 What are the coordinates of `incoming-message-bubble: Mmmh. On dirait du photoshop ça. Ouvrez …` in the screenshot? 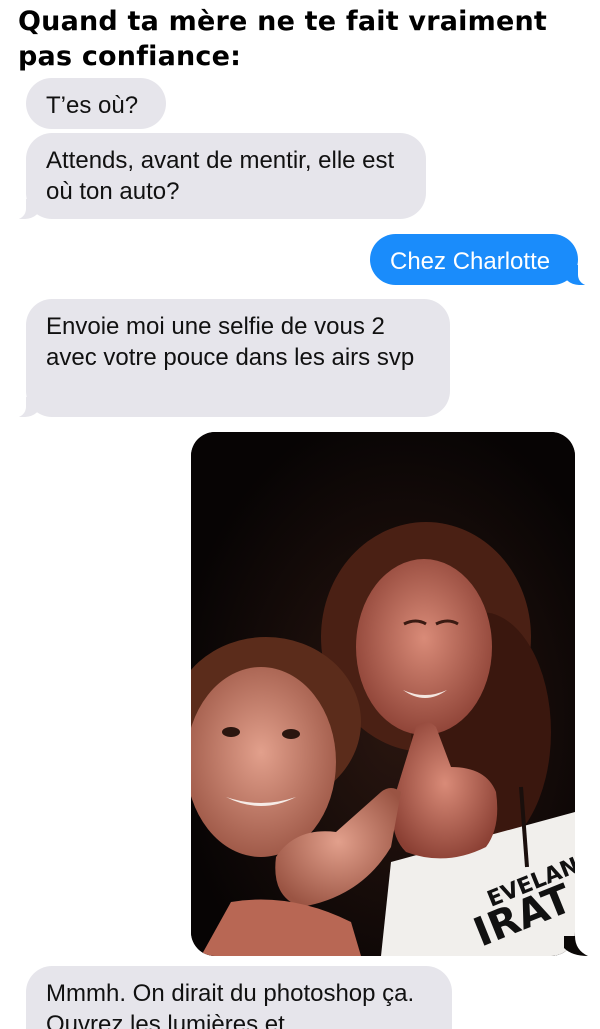 It's located at (239, 997).